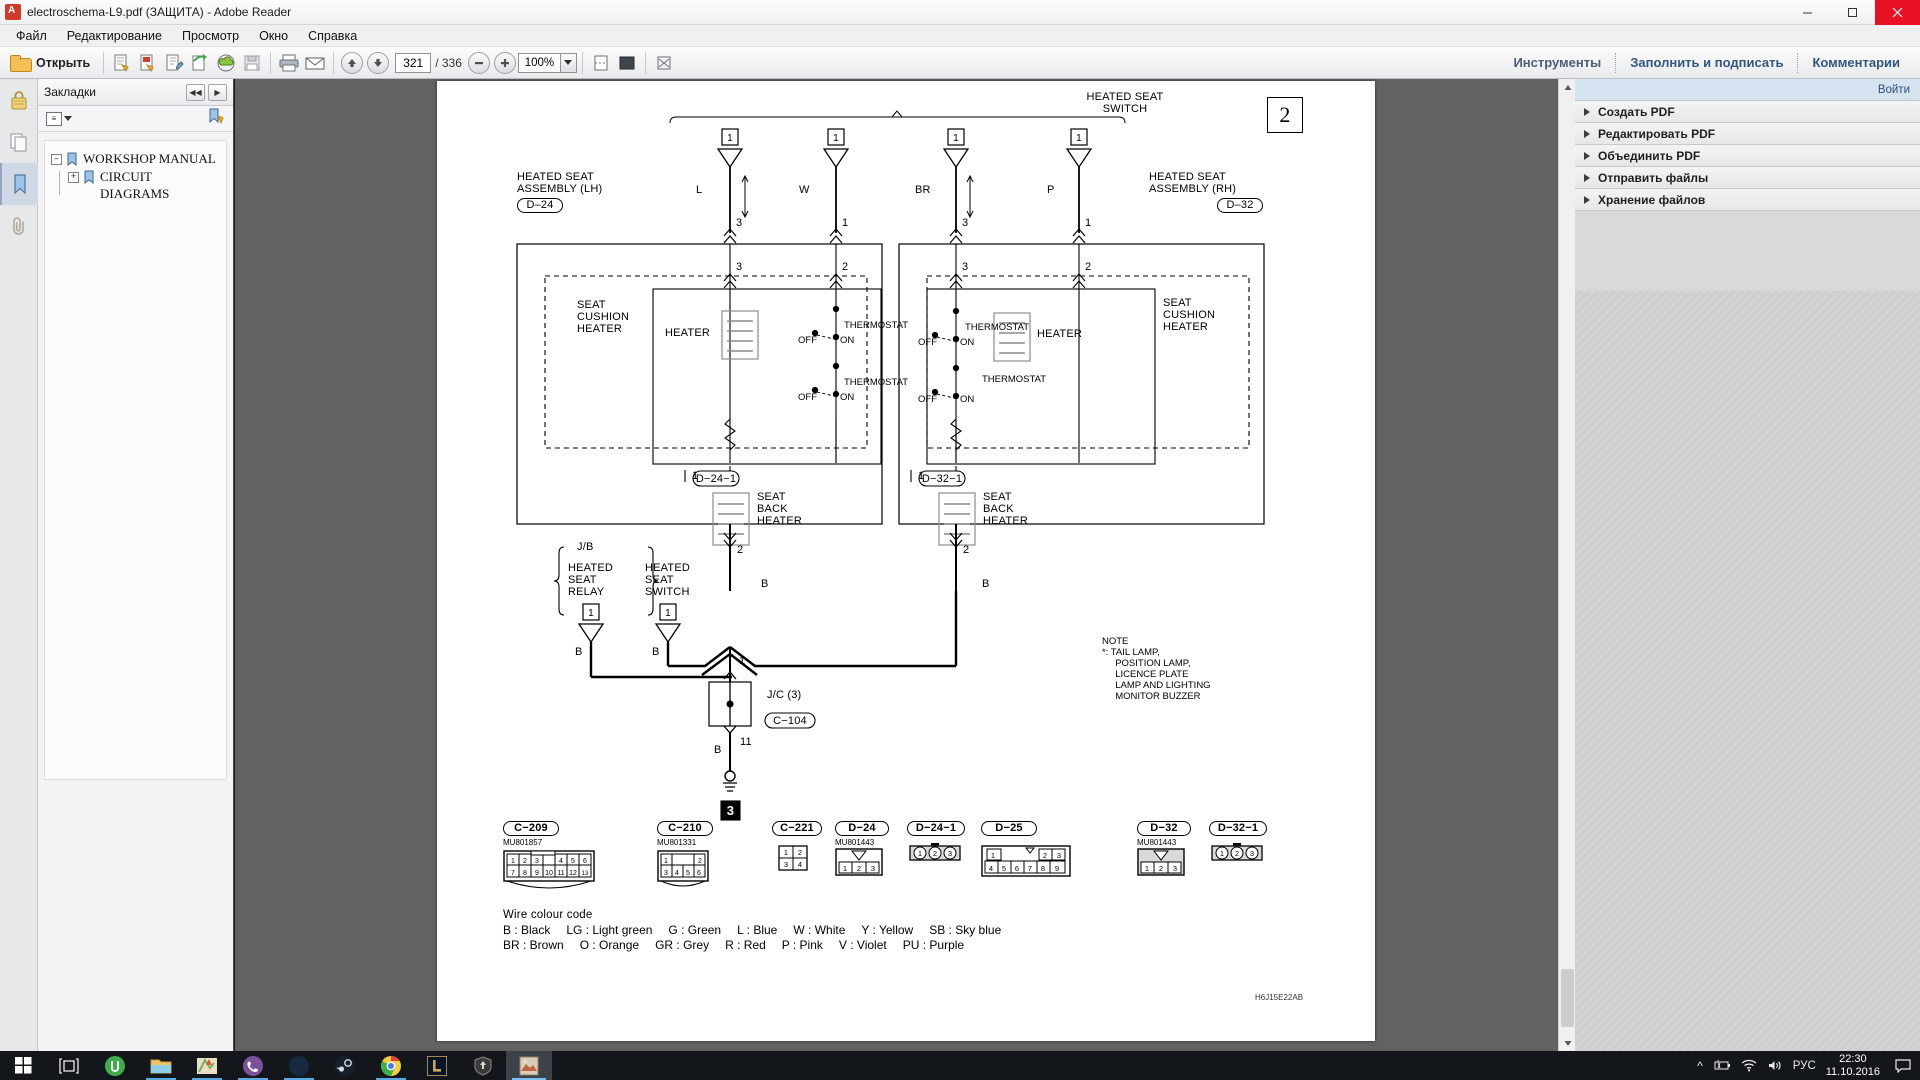 The image size is (1920, 1080). What do you see at coordinates (573, 873) in the screenshot?
I see `svg-text: 12` at bounding box center [573, 873].